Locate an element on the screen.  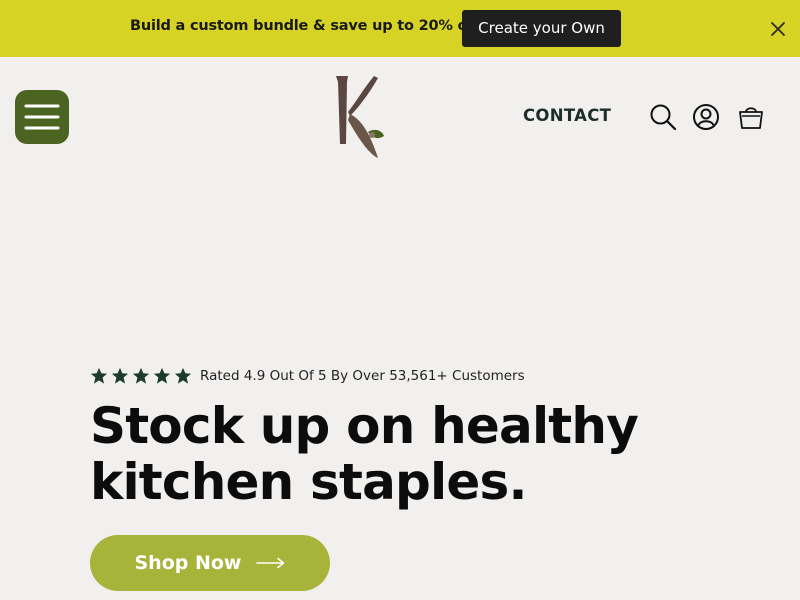
hamburger-menu-icon is located at coordinates (42, 117).